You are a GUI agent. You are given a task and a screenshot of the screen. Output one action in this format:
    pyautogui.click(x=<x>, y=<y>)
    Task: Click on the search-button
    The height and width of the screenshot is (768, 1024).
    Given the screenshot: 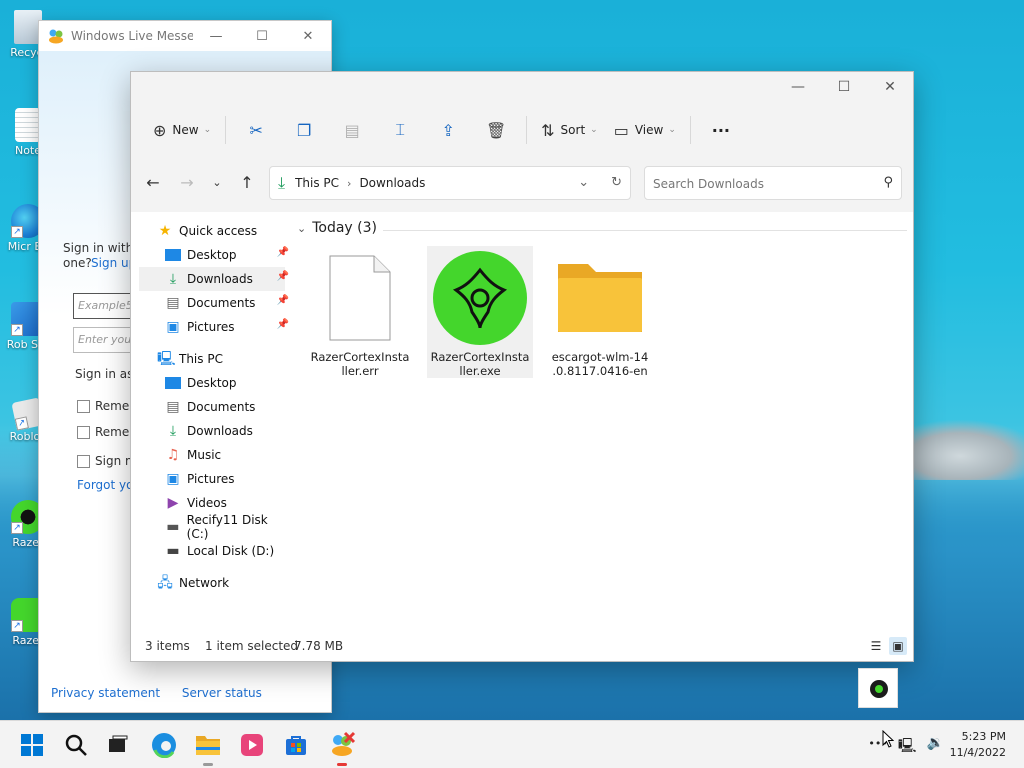 What is the action you would take?
    pyautogui.click(x=76, y=745)
    